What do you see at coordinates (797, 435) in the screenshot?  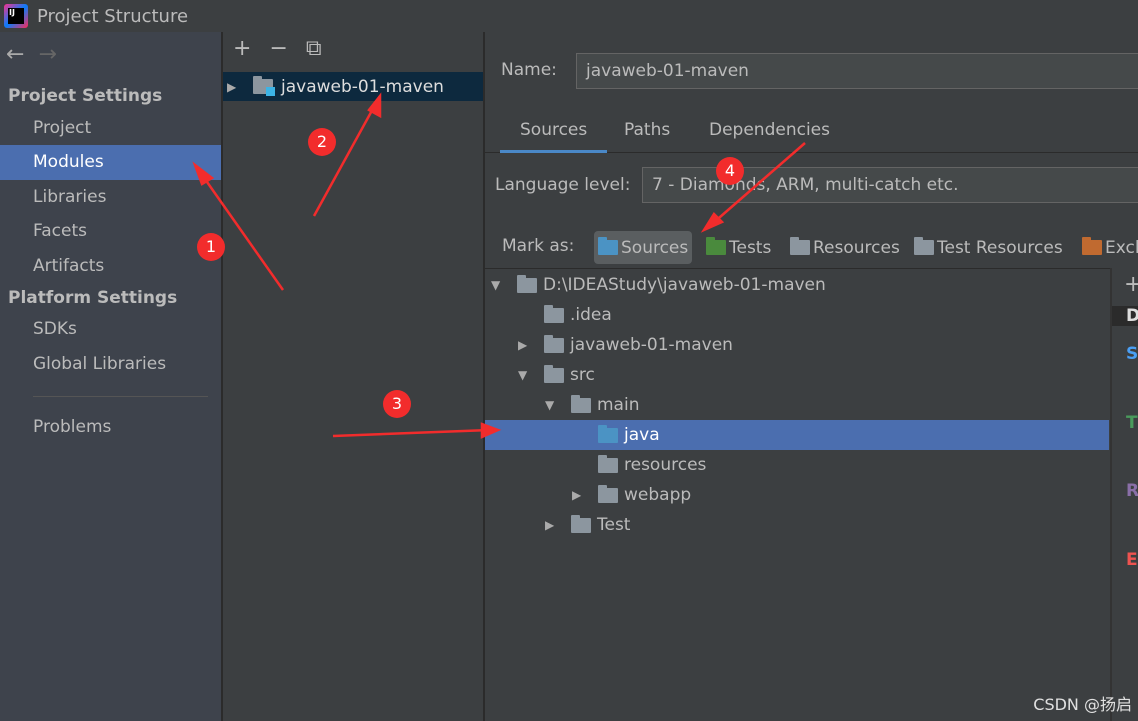 I see `tree-node: java` at bounding box center [797, 435].